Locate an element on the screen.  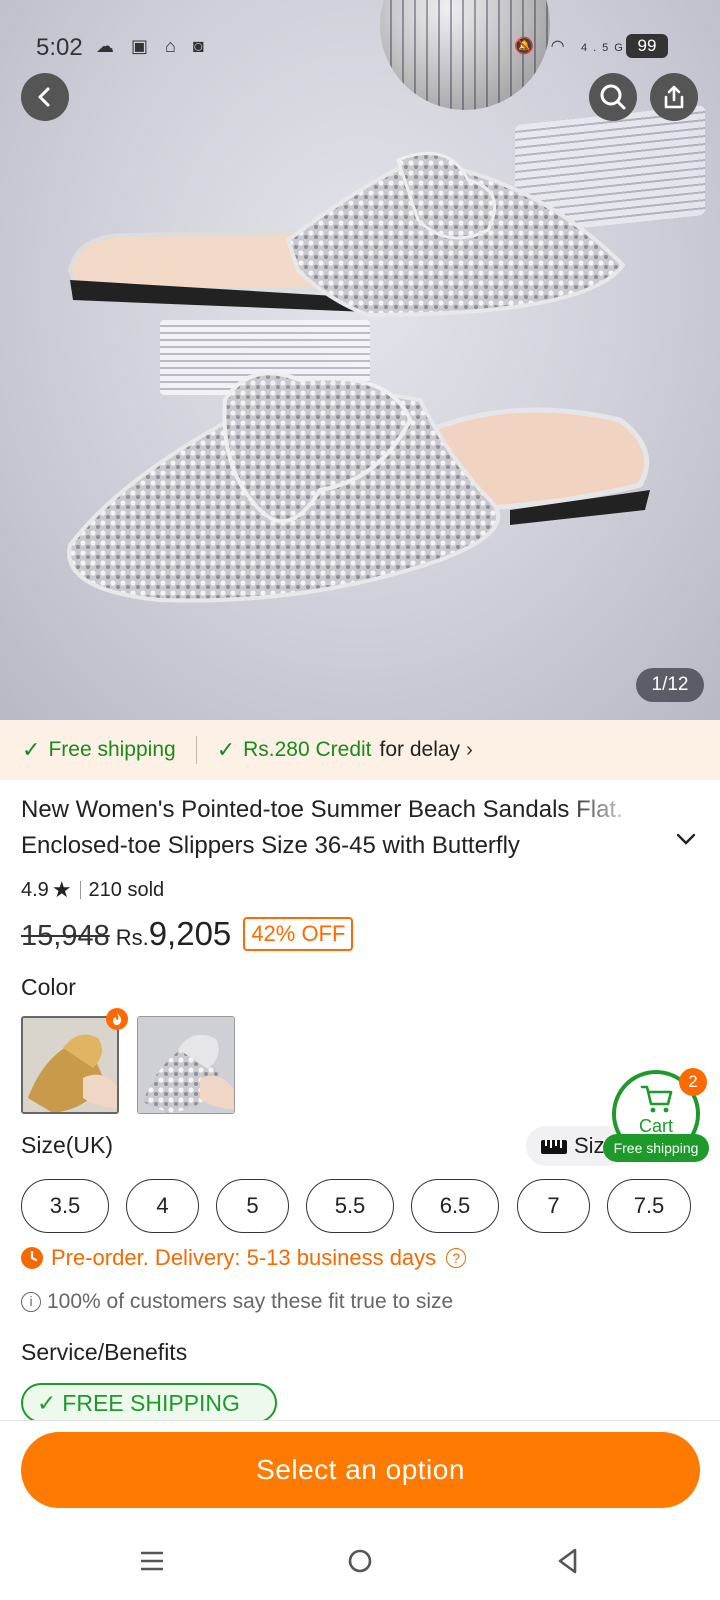
cart-free-shipping-badge: Free shipping is located at coordinates (656, 1148).